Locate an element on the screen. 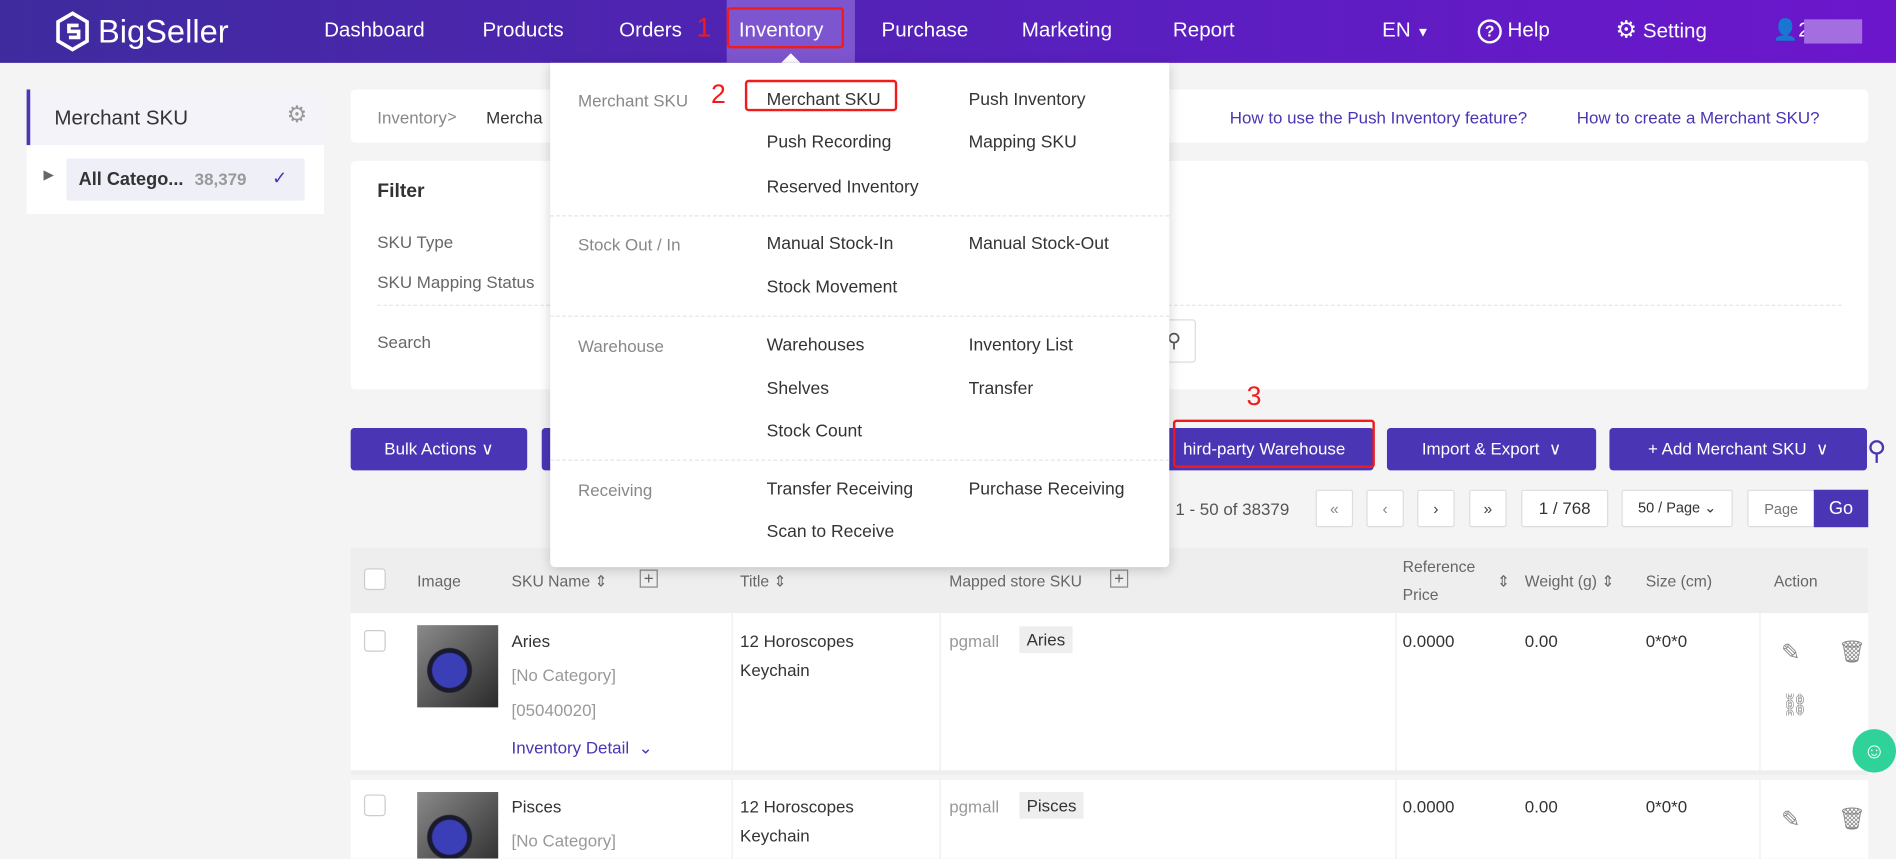 This screenshot has width=1896, height=859. annotation-box-third-party is located at coordinates (1273, 443).